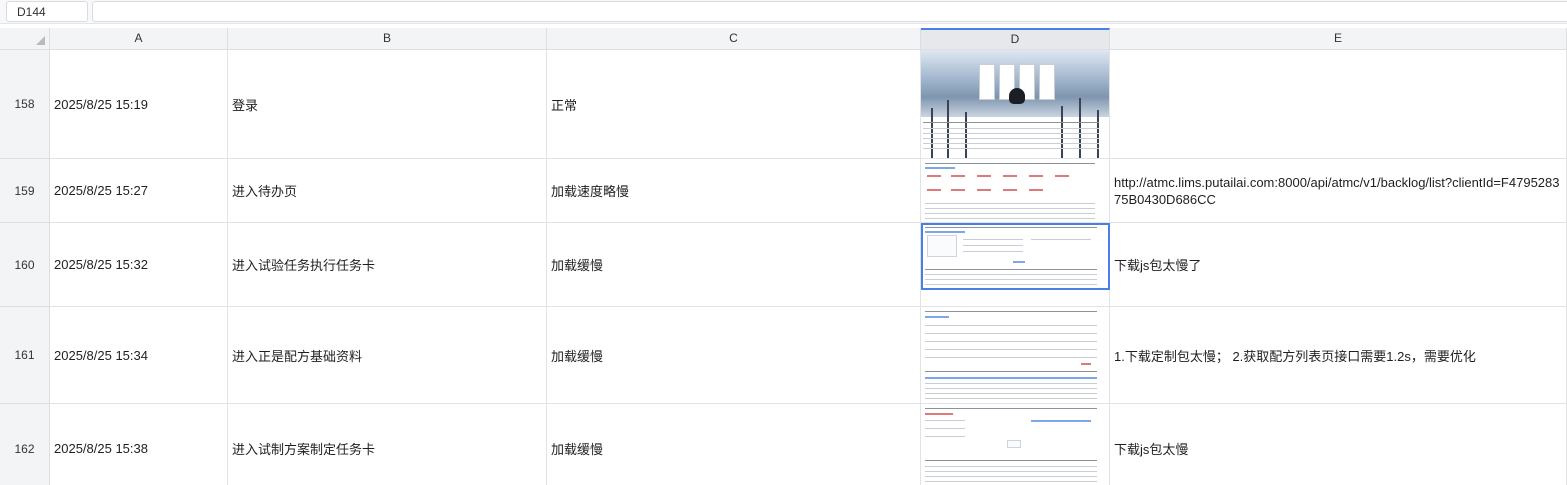 The height and width of the screenshot is (485, 1567). I want to click on row-header: 158, so click(25, 104).